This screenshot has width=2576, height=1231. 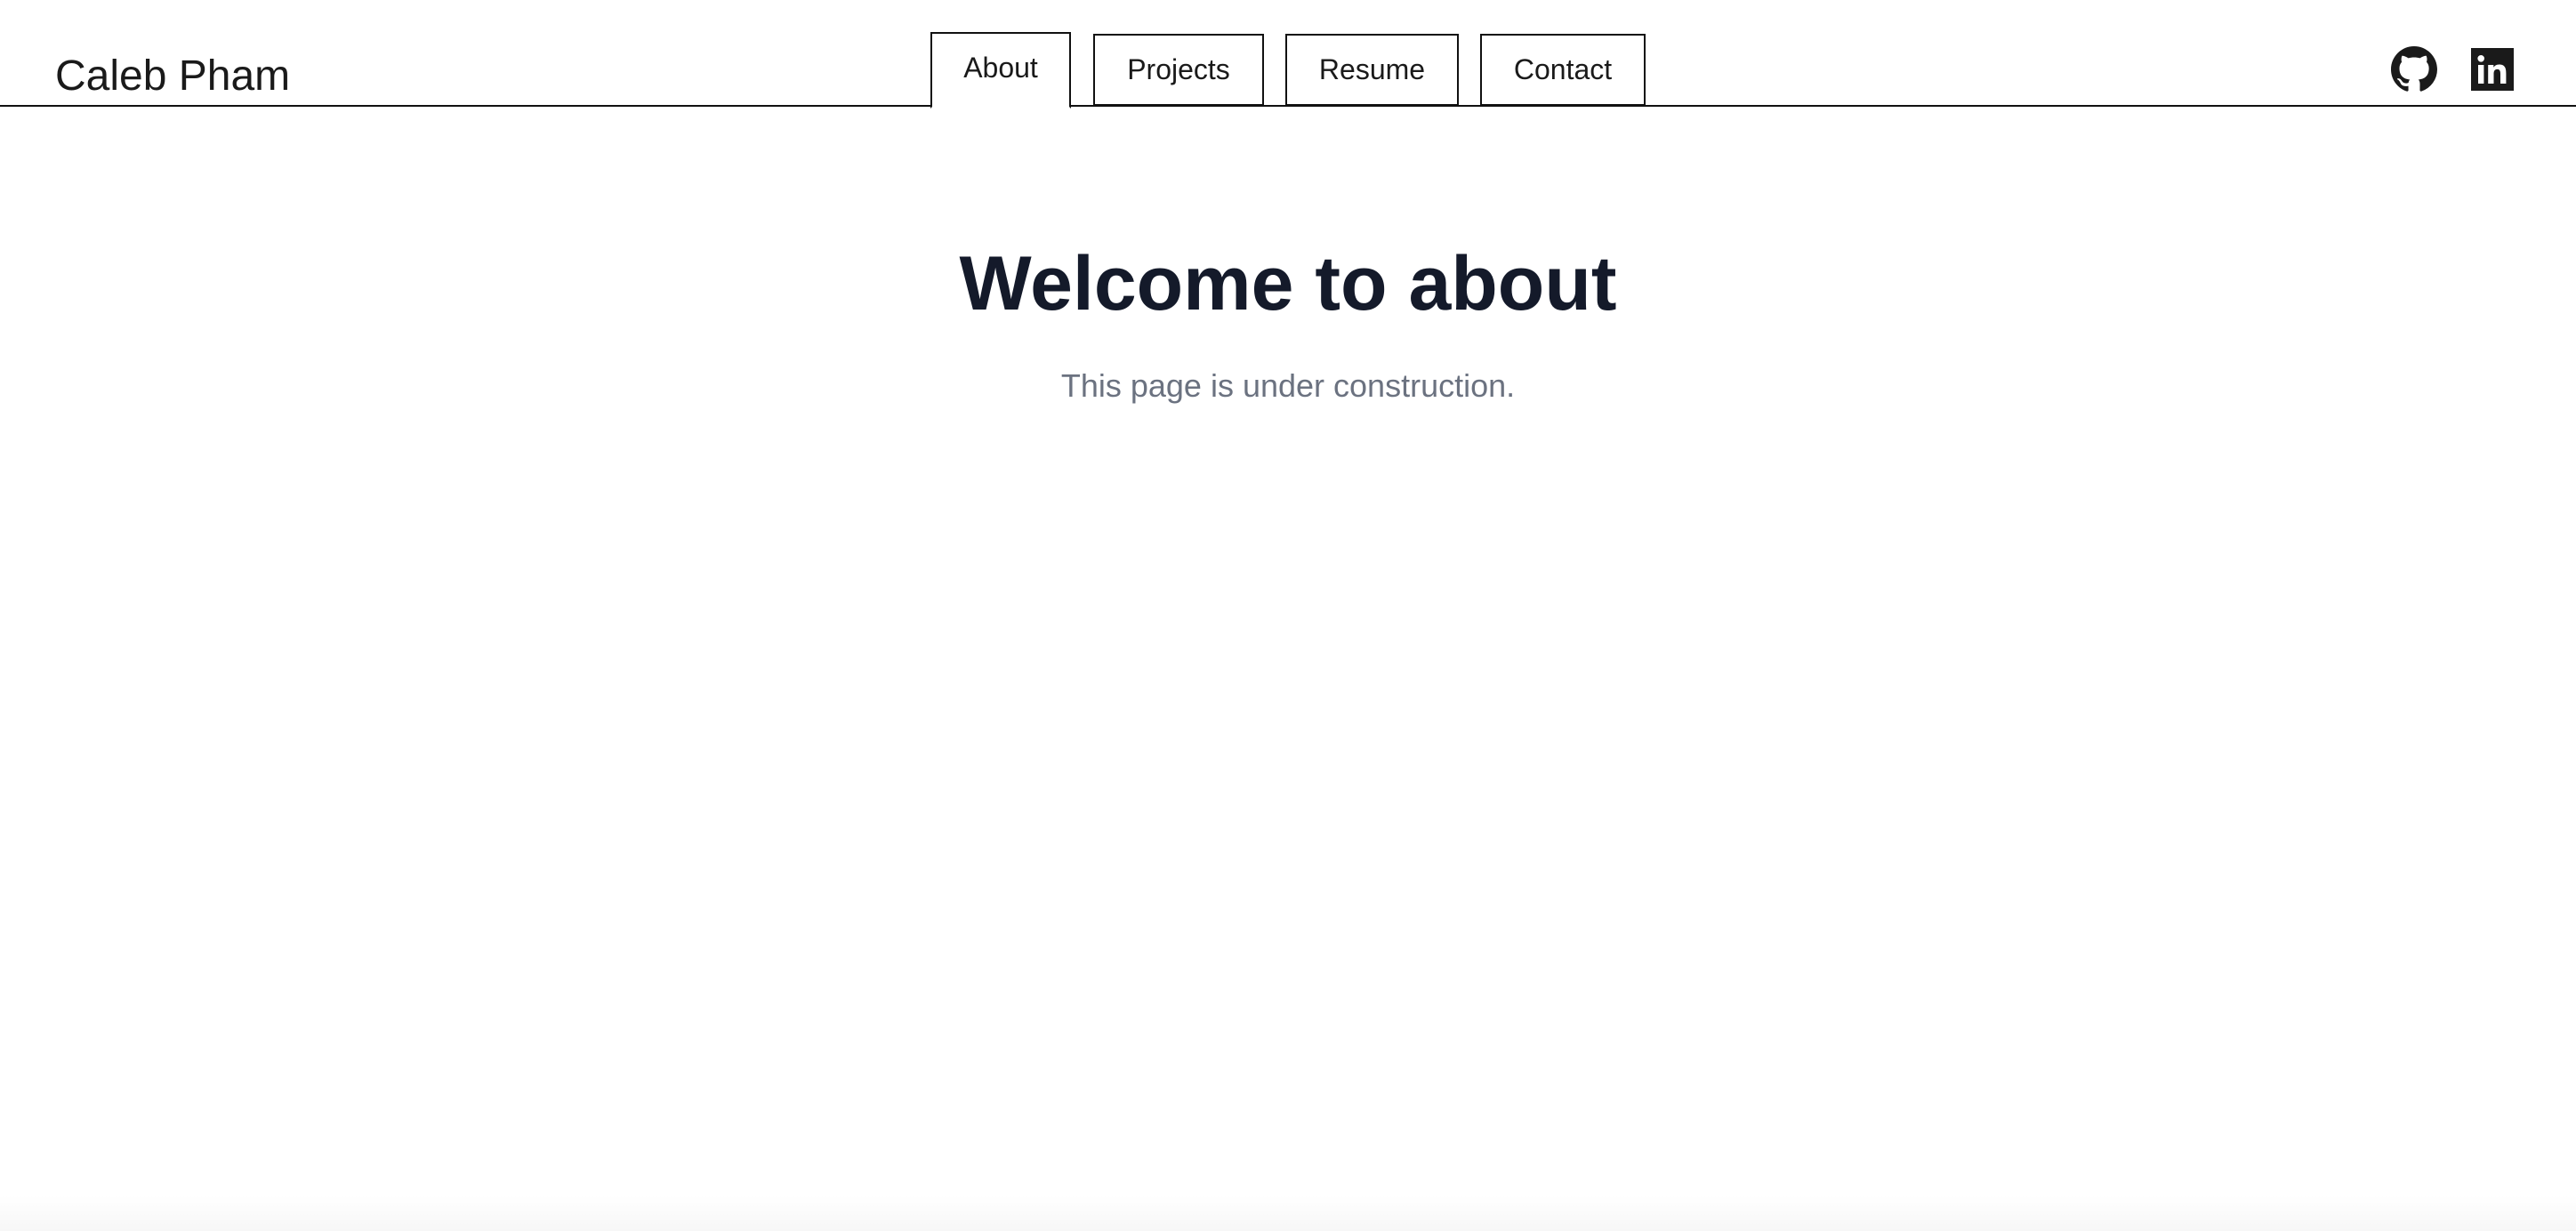 I want to click on site-name: Caleb Pham, so click(x=172, y=77).